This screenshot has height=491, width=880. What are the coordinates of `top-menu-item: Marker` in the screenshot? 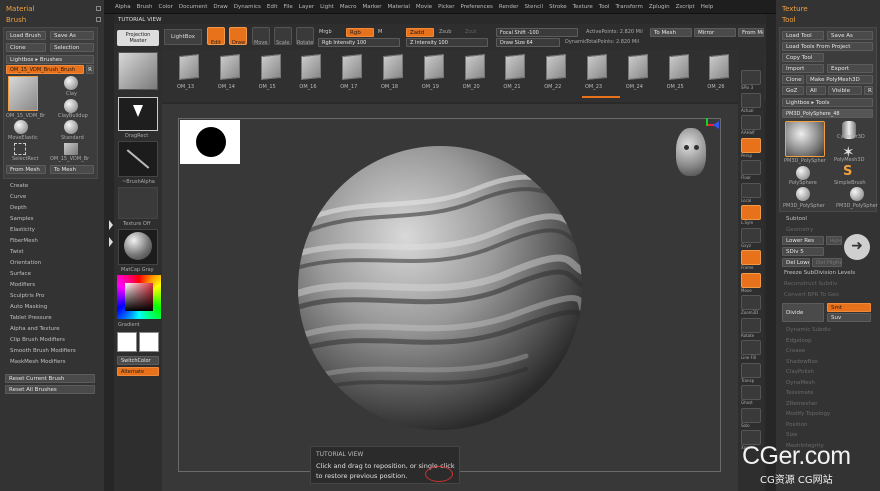 It's located at (372, 8).